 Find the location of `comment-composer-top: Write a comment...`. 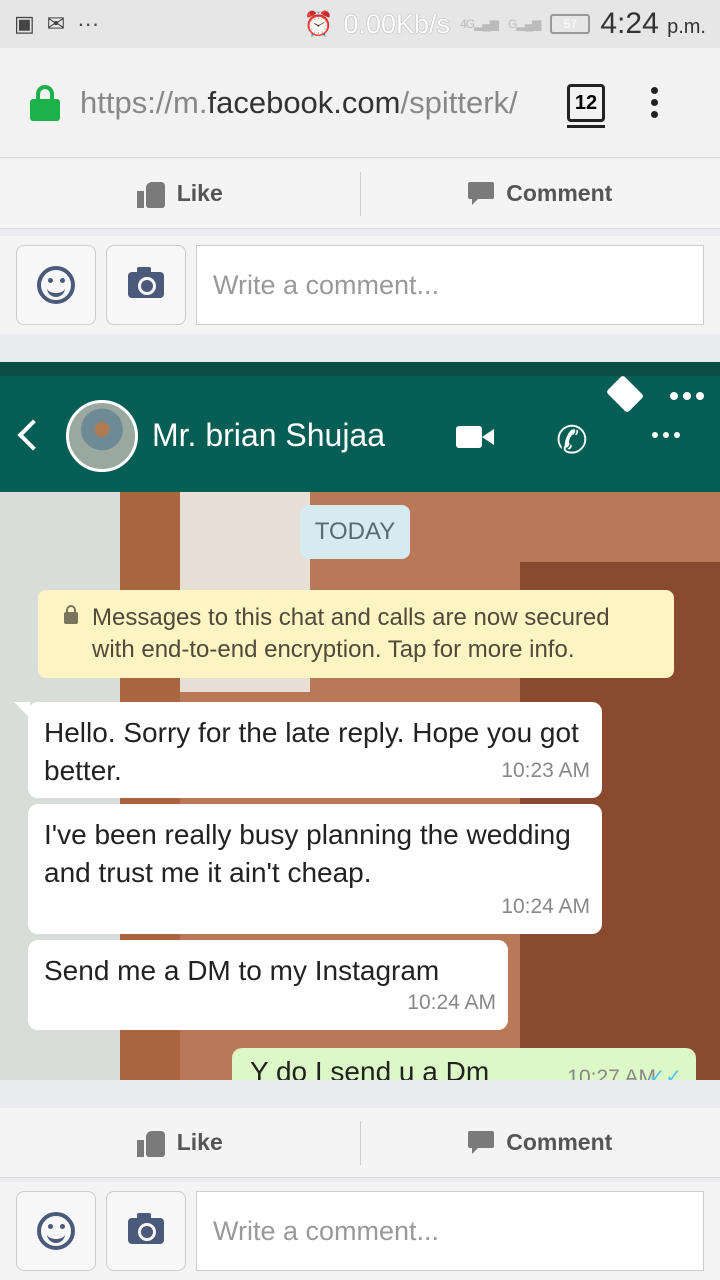

comment-composer-top: Write a comment... is located at coordinates (360, 285).